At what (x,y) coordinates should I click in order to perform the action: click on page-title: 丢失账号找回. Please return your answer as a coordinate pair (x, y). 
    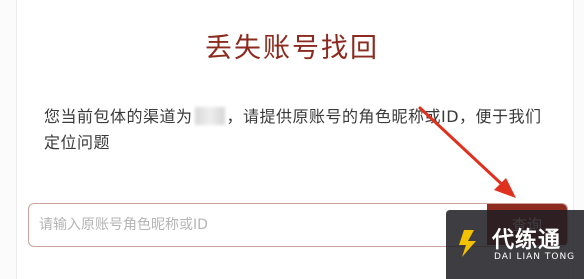
    Looking at the image, I should click on (292, 48).